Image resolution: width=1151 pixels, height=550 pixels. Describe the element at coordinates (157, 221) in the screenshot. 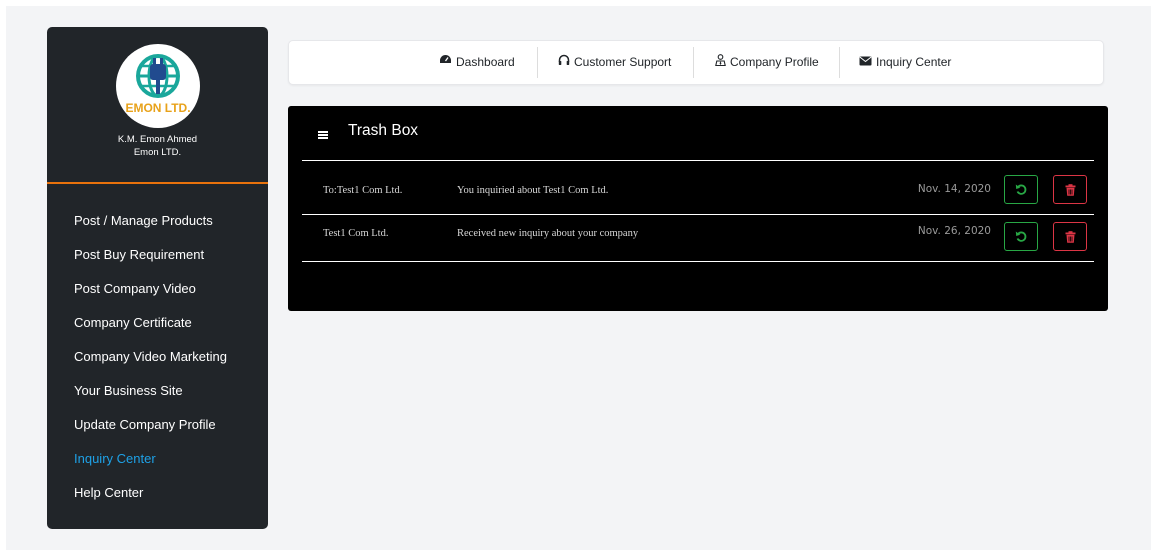

I see `sidebar-item-post-manage-products: Post / Manage Products` at that location.